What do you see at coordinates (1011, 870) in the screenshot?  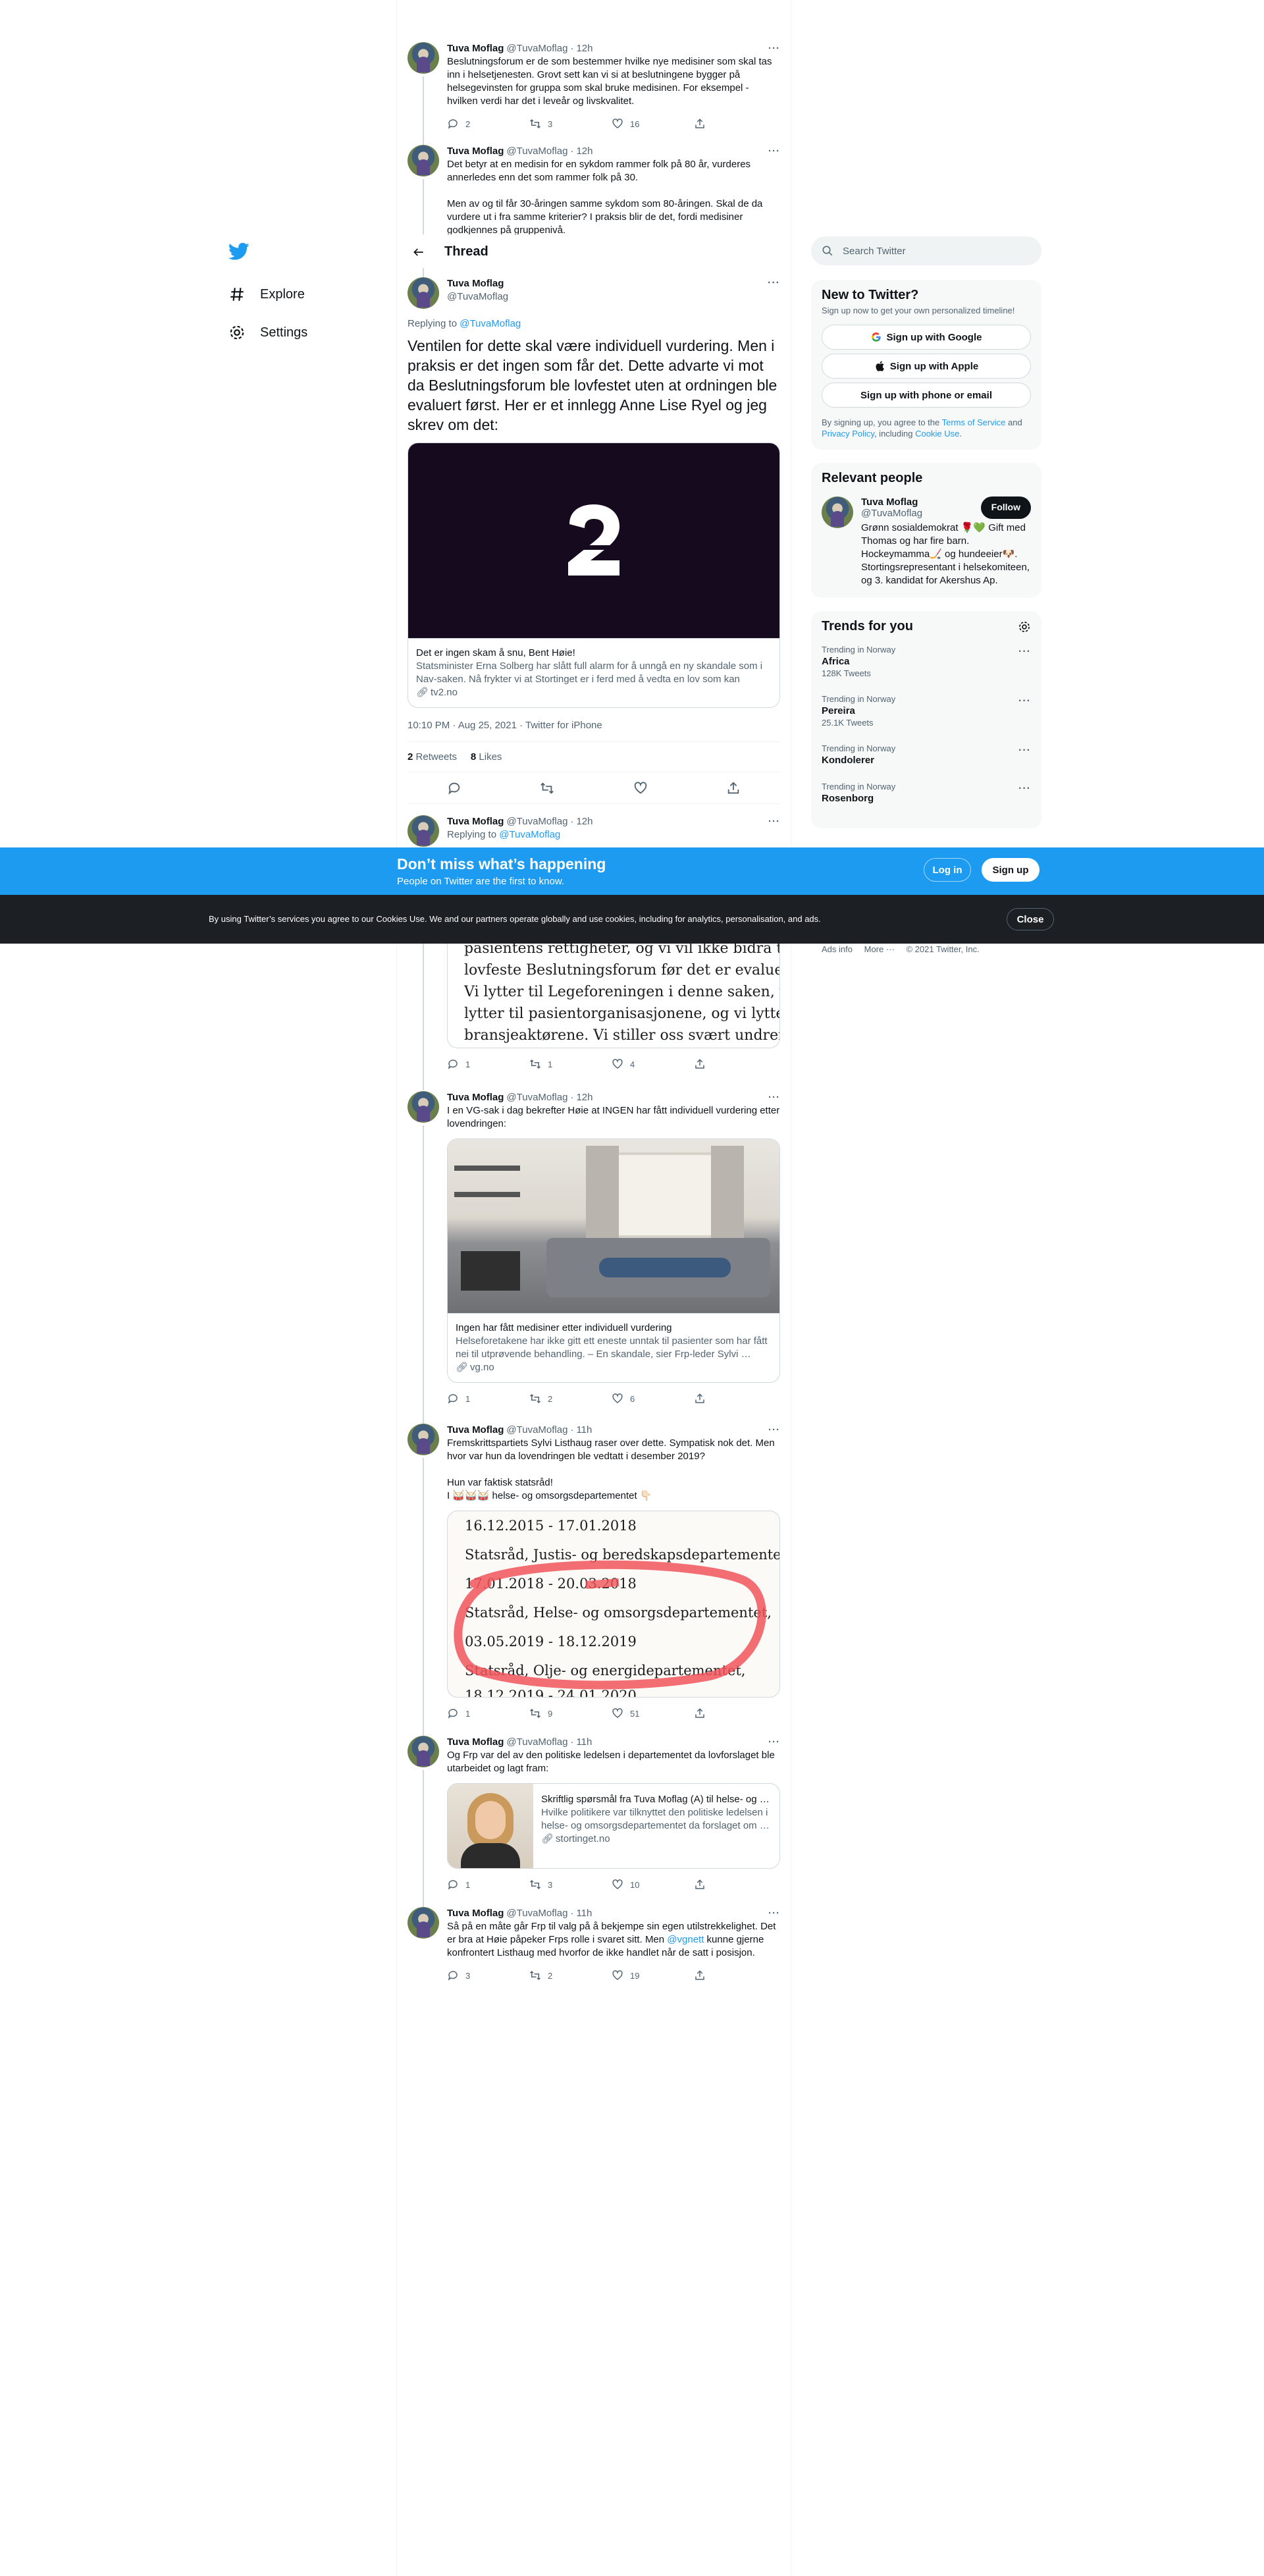 I see `signup-button: Sign up` at bounding box center [1011, 870].